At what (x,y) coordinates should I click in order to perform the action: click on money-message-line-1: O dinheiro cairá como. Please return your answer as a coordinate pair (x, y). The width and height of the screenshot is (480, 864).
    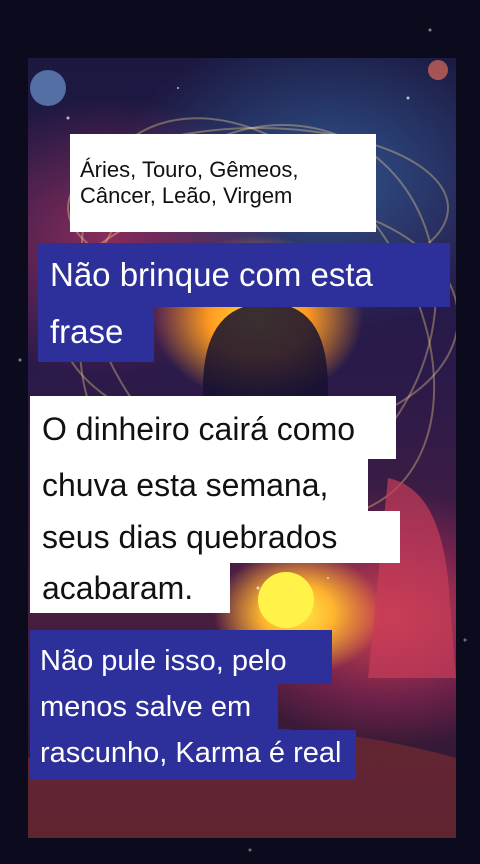
    Looking at the image, I should click on (213, 427).